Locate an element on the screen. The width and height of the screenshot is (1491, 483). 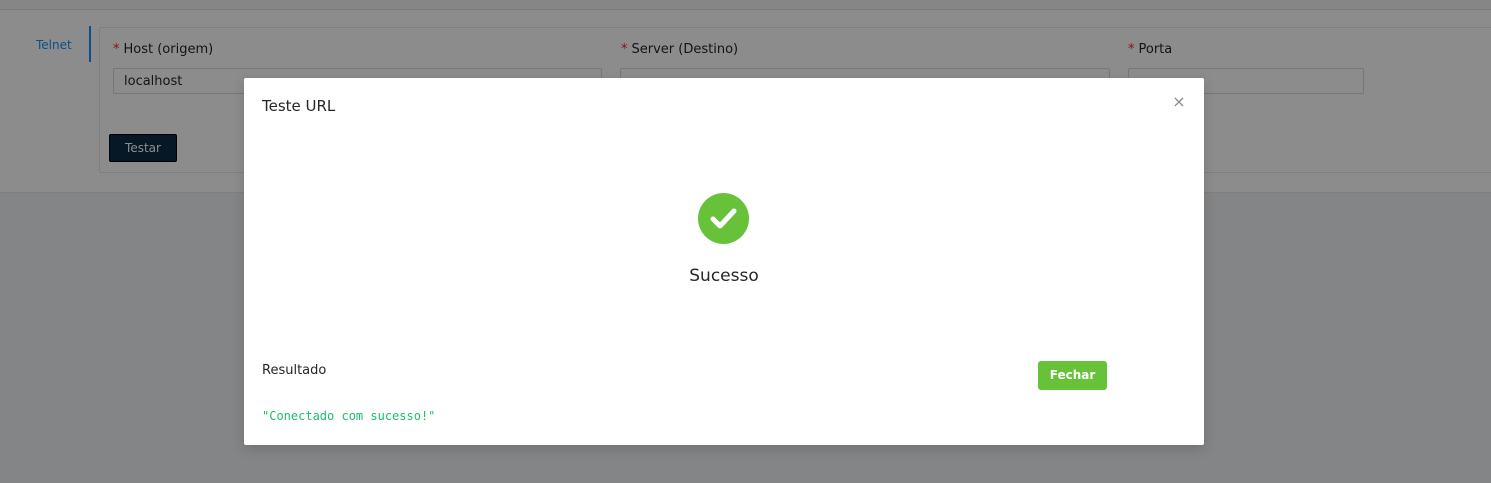
result-label: Resultado is located at coordinates (294, 370).